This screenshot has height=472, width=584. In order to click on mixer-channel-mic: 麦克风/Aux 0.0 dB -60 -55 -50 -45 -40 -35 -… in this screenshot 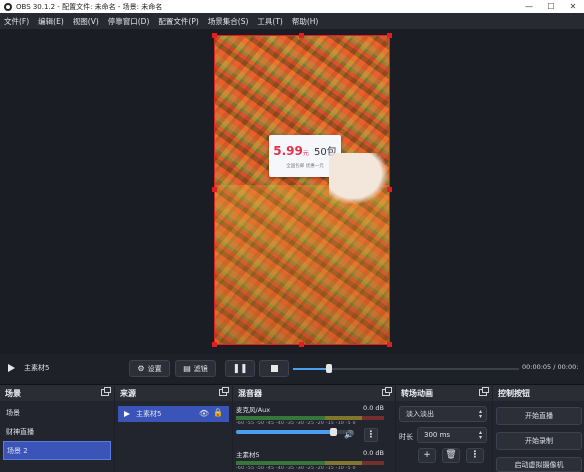, I will do `click(310, 420)`.